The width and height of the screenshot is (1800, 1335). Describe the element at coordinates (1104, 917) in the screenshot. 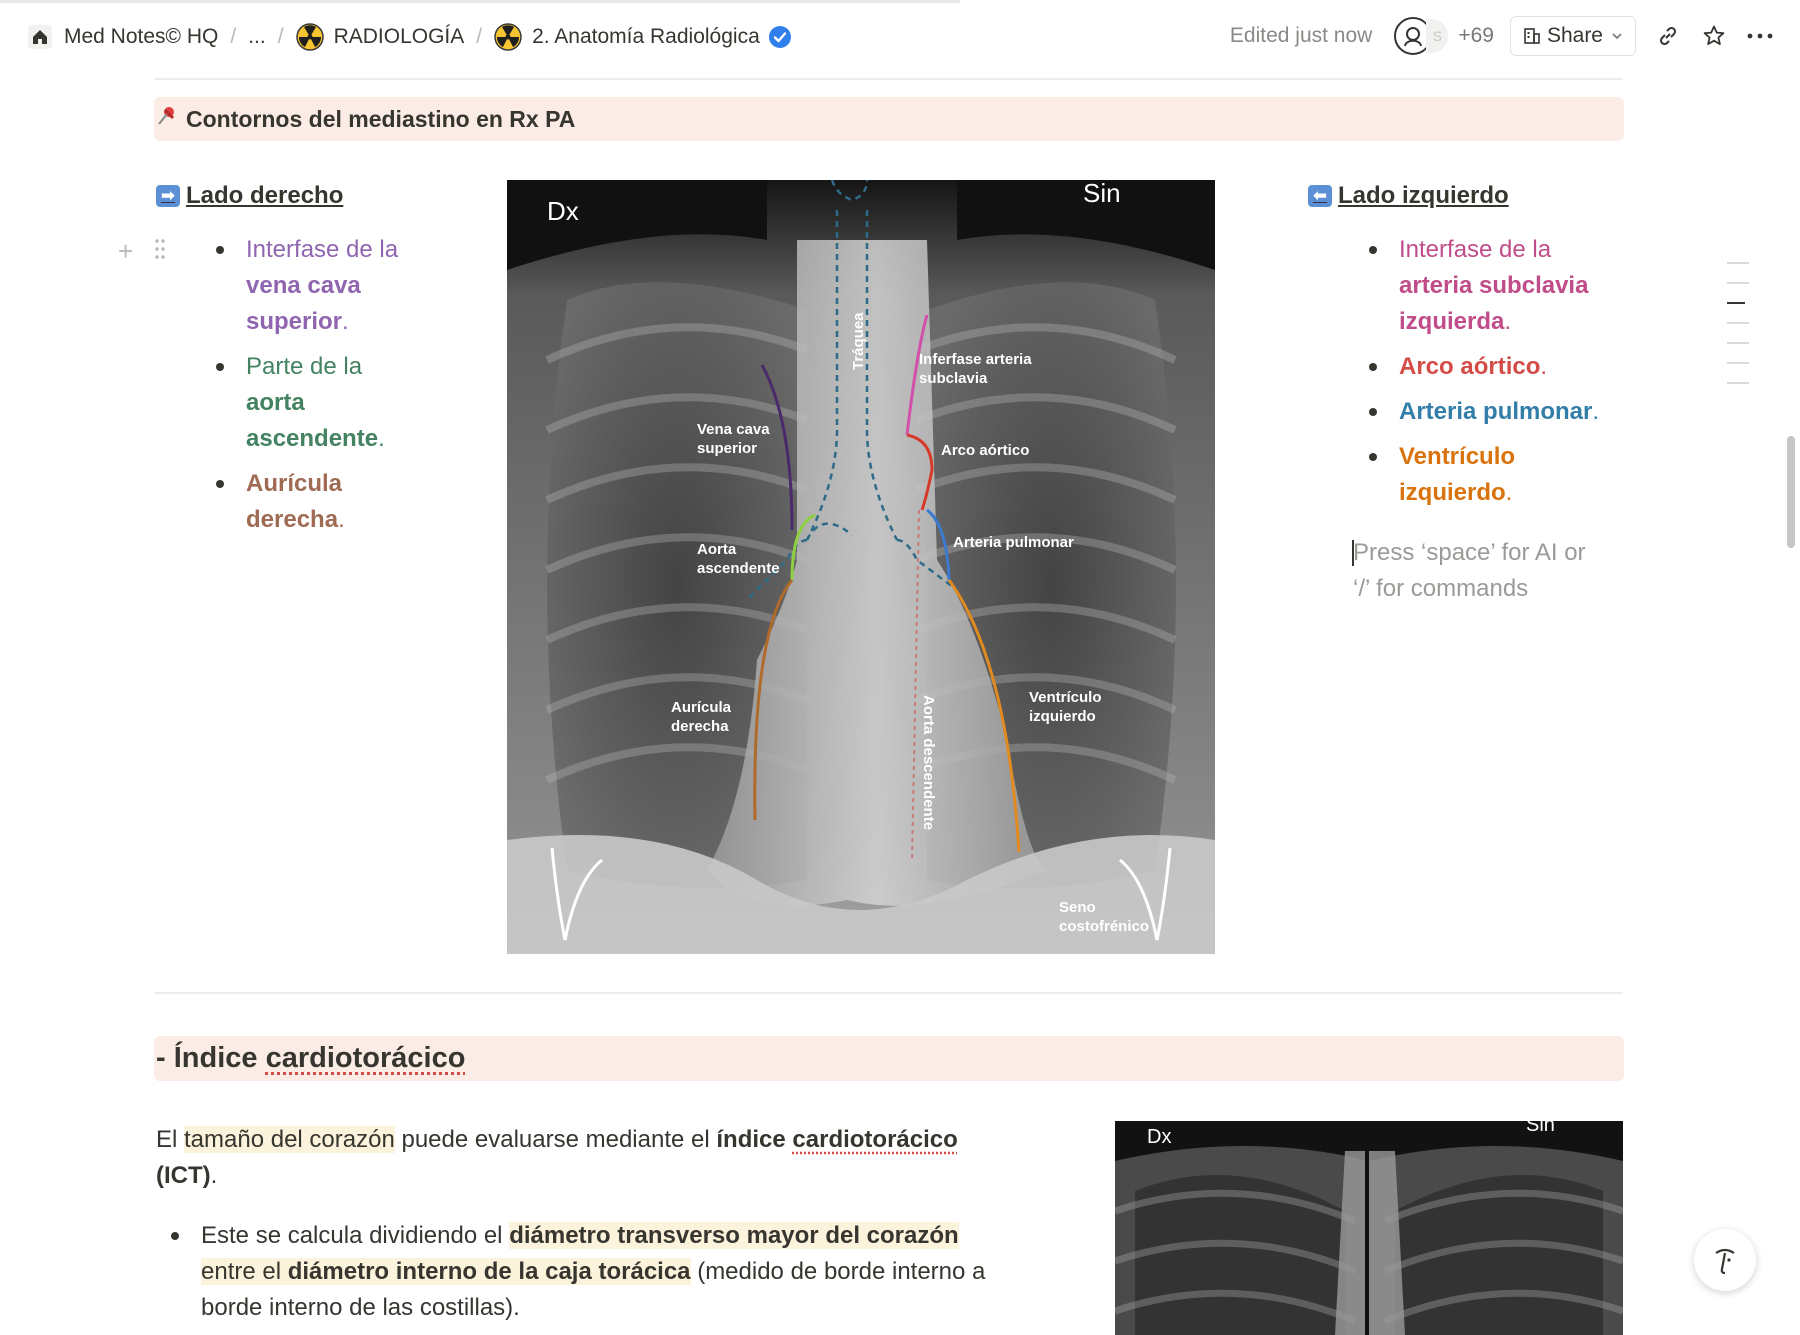

I see `xray-label-seno: Seno costofrénico` at that location.